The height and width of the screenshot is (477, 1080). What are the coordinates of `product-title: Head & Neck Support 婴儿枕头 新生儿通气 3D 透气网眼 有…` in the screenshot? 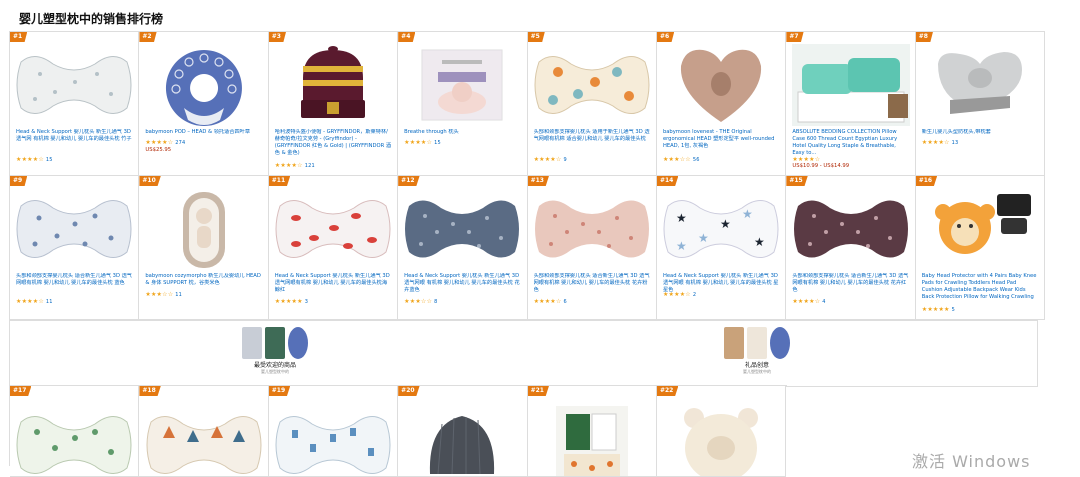 It's located at (462, 283).